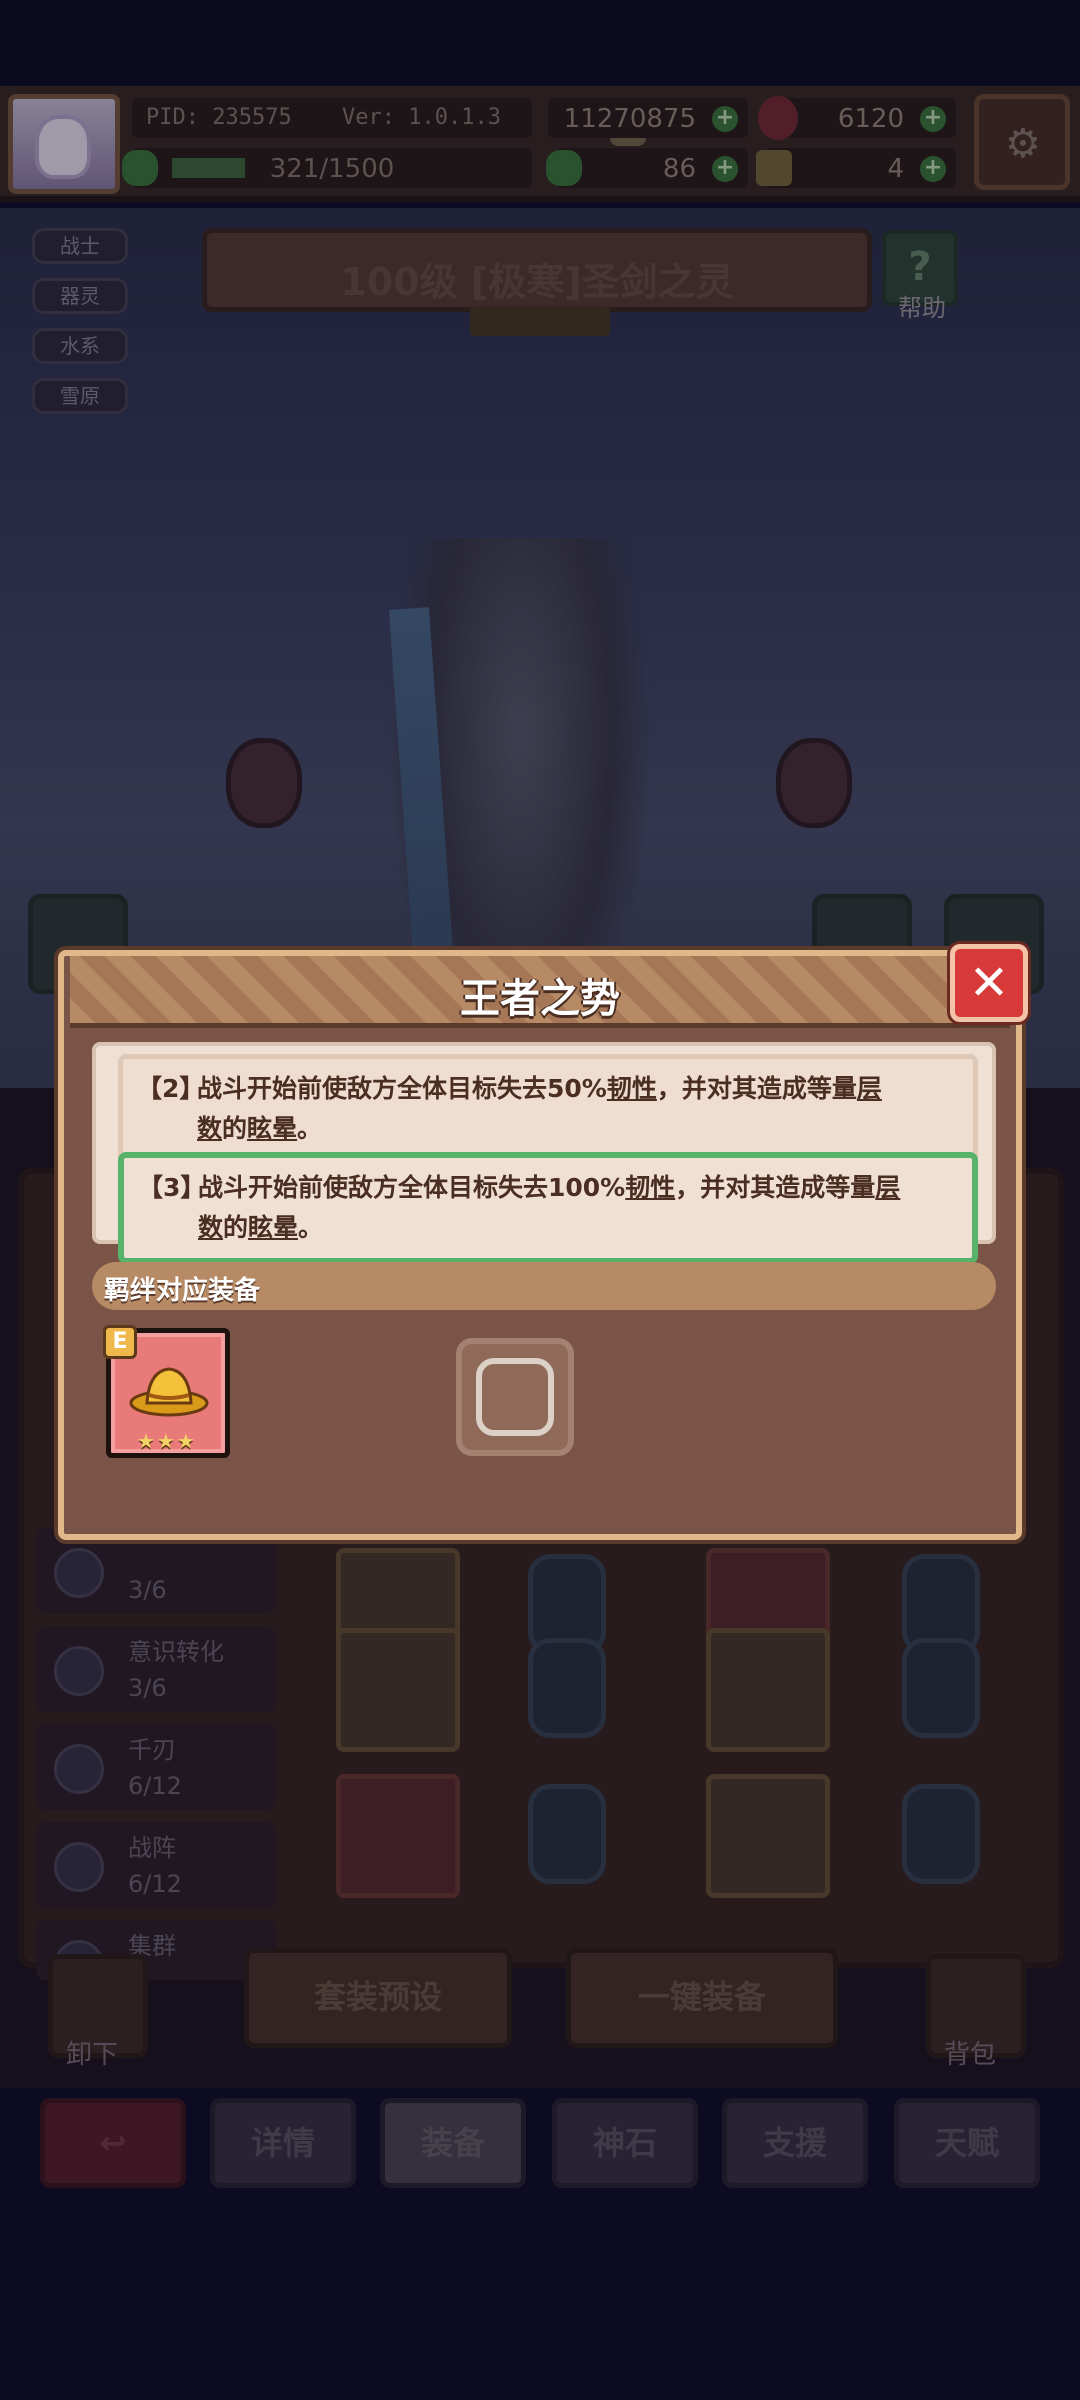 The image size is (1080, 2400). What do you see at coordinates (544, 1286) in the screenshot?
I see `section-header: 羁绊对应装备` at bounding box center [544, 1286].